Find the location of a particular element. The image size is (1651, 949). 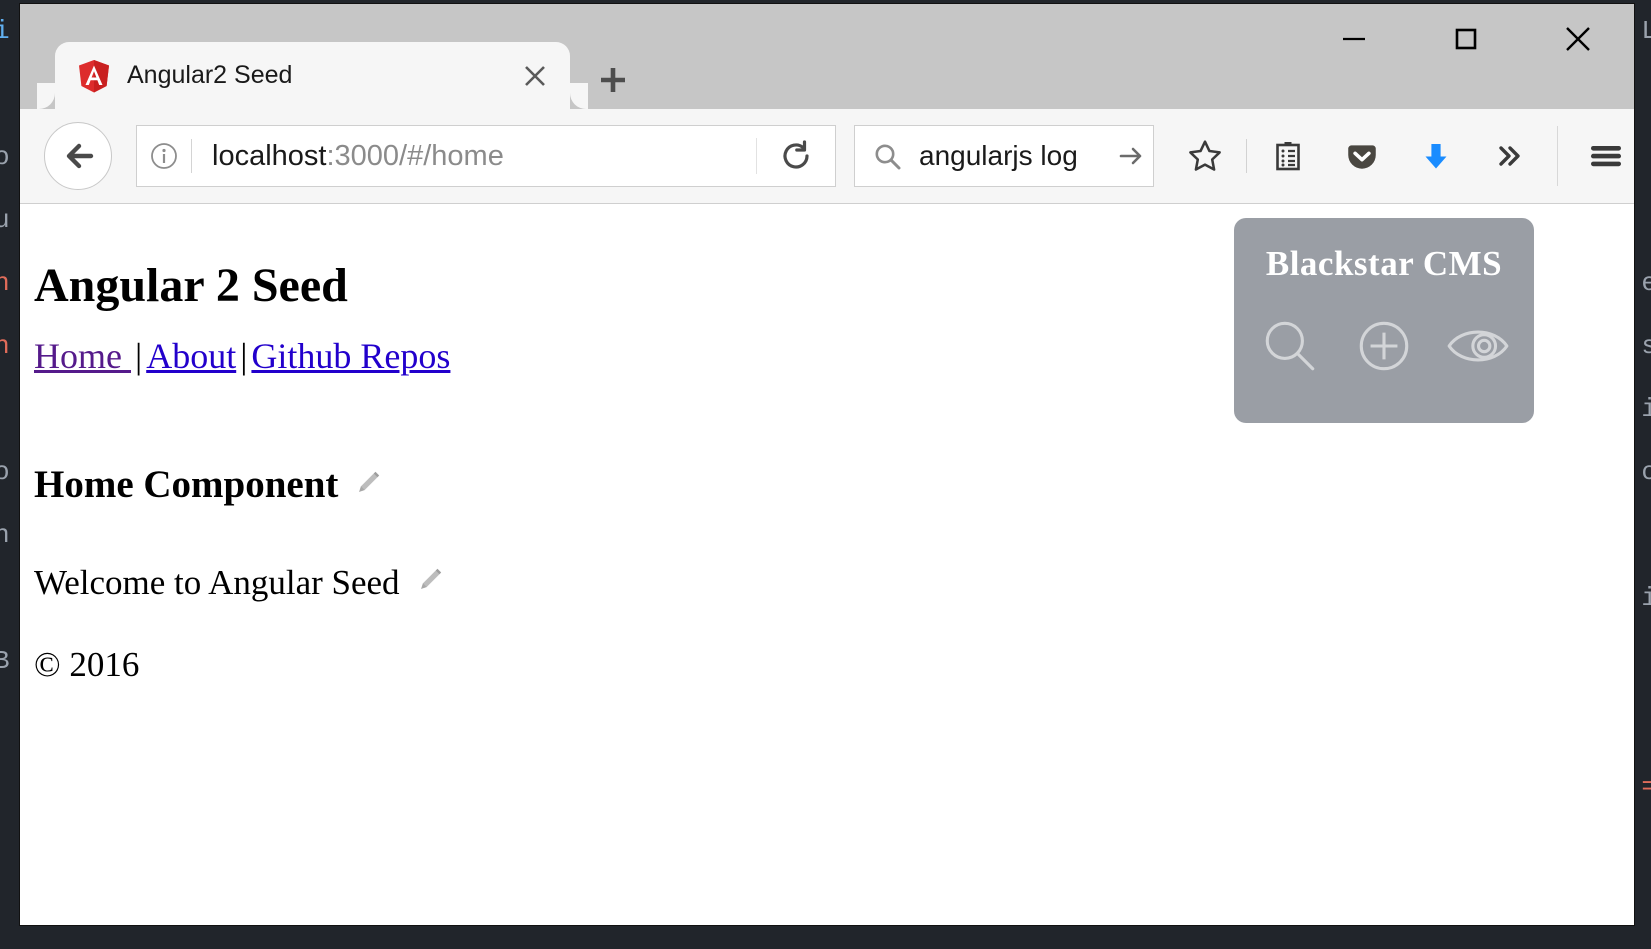

new-tab-button is located at coordinates (613, 80).